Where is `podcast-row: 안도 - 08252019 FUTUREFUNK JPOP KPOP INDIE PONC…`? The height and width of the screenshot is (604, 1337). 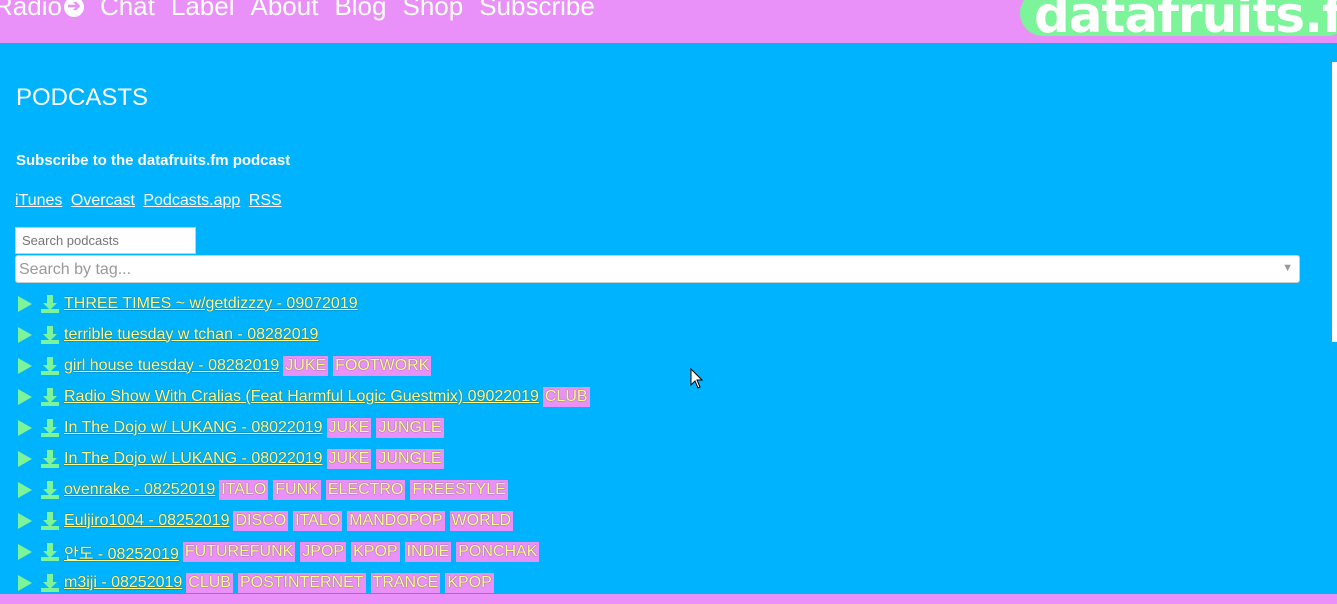 podcast-row: 안도 - 08252019 FUTUREFUNK JPOP KPOP INDIE PONC… is located at coordinates (306, 551).